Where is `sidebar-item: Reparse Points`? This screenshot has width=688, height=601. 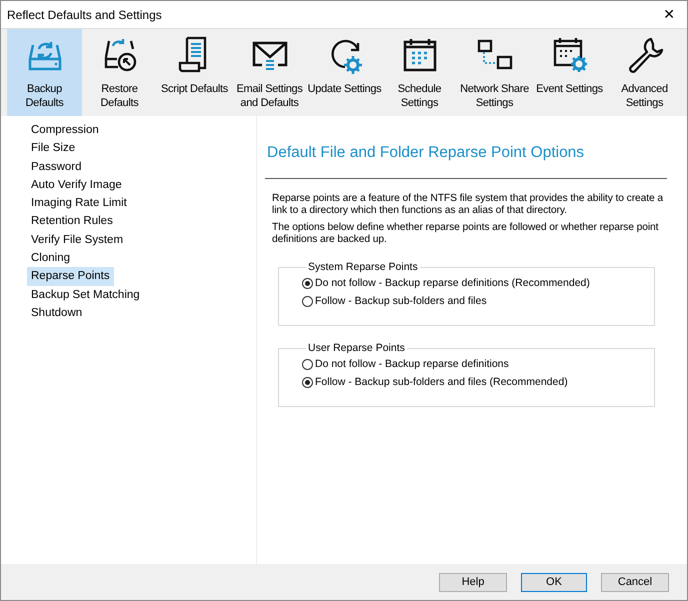 sidebar-item: Reparse Points is located at coordinates (70, 276).